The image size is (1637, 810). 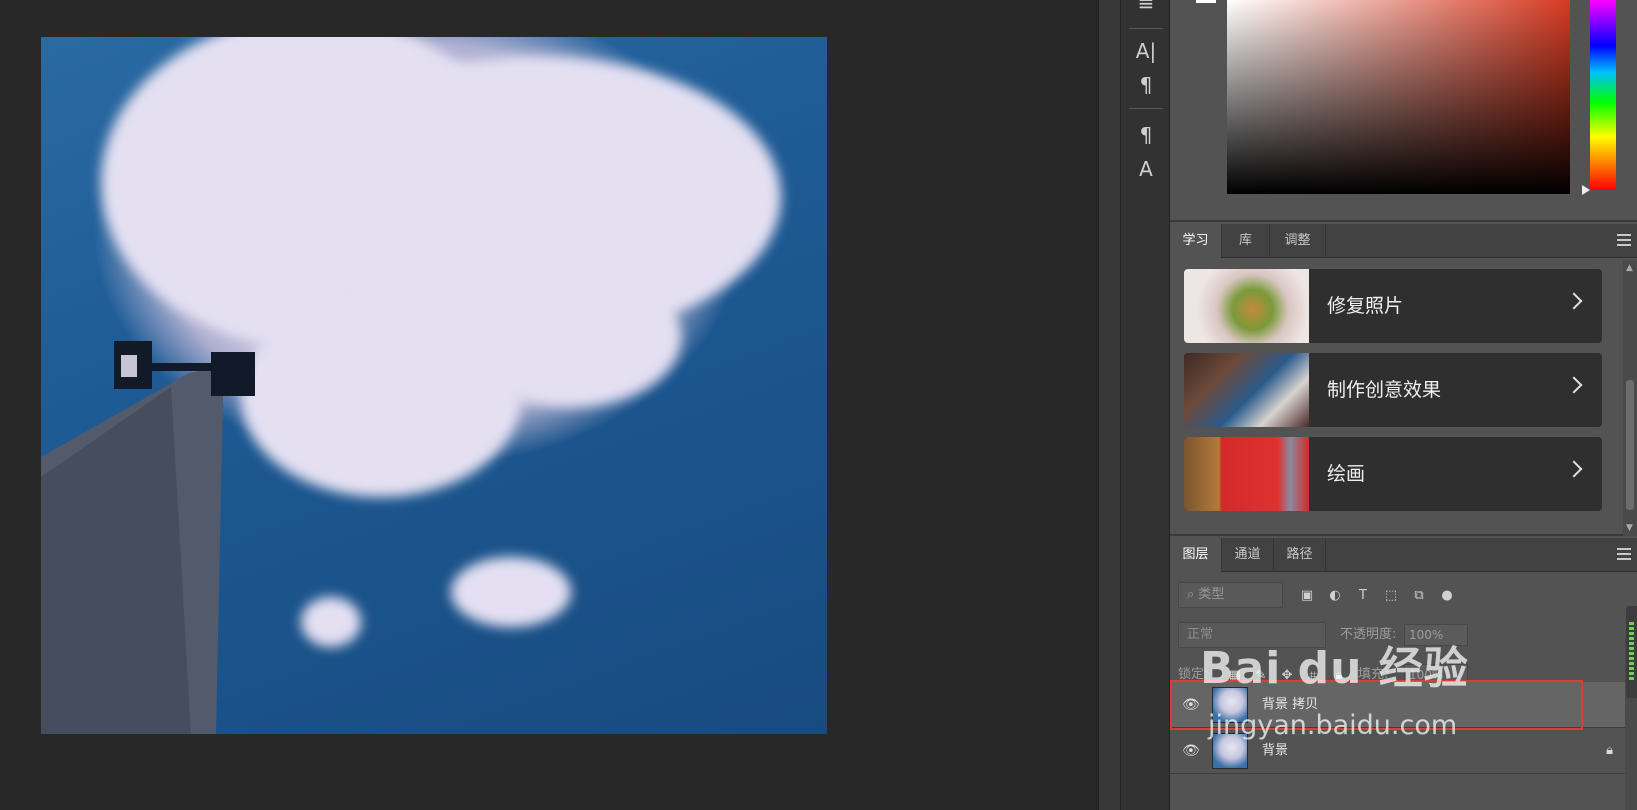 I want to click on layers-tabbar: 图层 通道 路径, so click(x=1403, y=555).